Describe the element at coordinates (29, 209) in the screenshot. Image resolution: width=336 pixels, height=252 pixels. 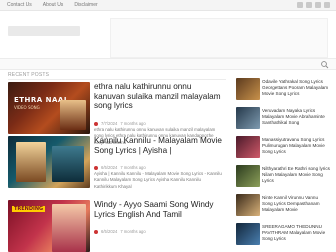
I see `thumbnail-badge: TRENDING` at that location.